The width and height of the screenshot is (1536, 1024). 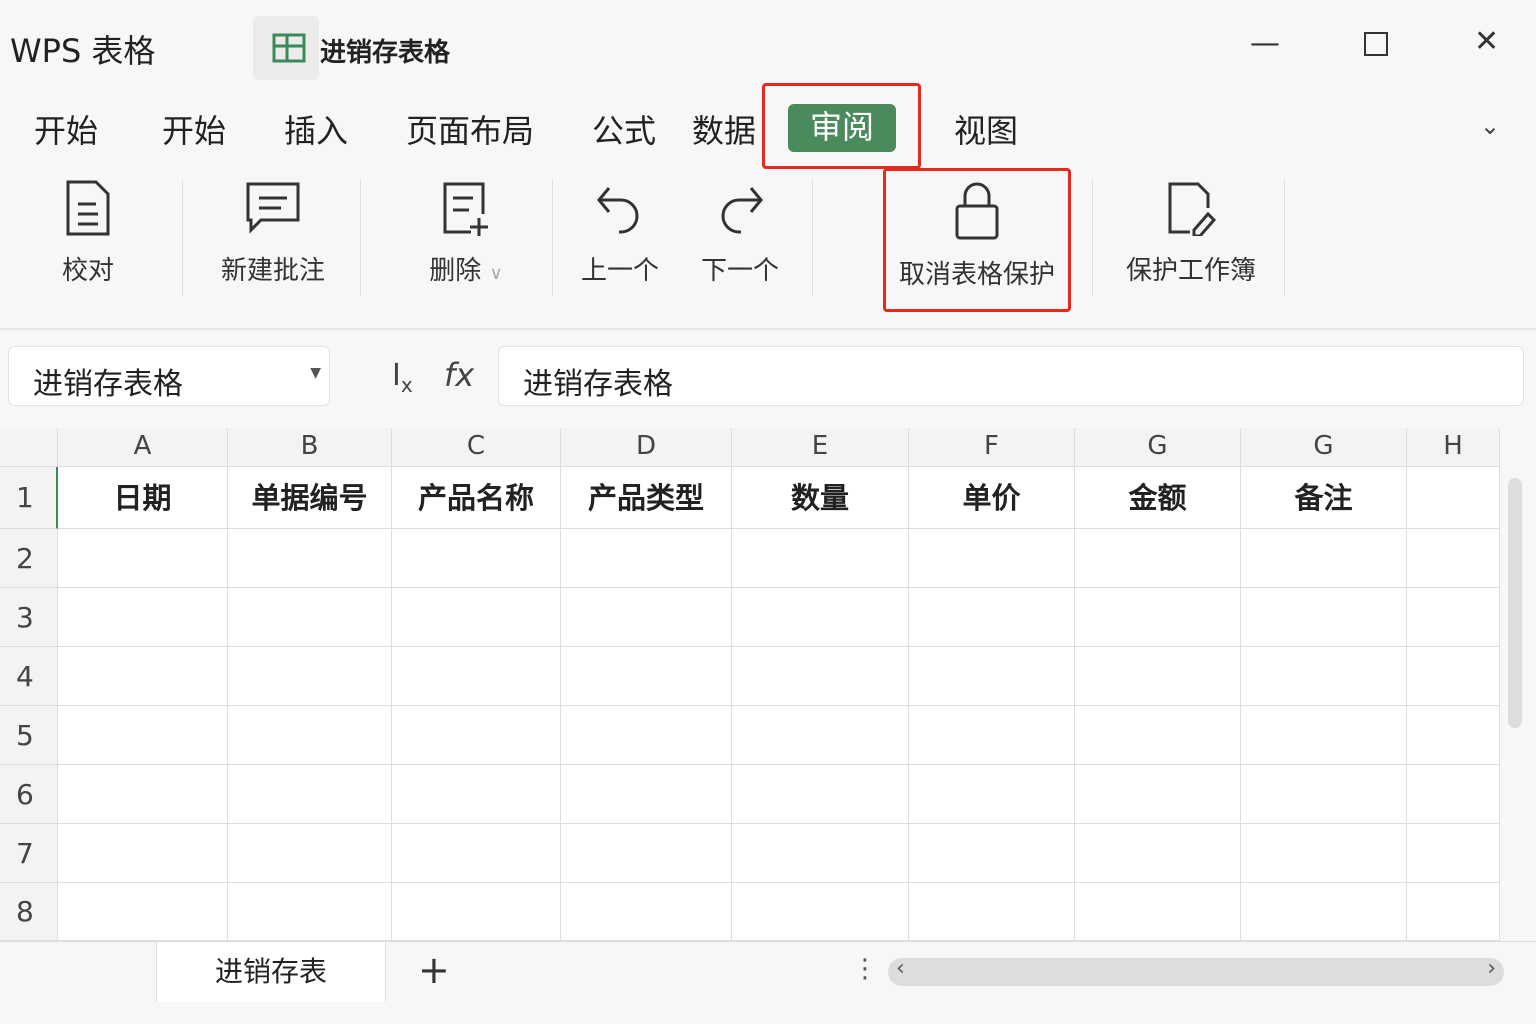 I want to click on vertical-scrollbar, so click(x=1515, y=603).